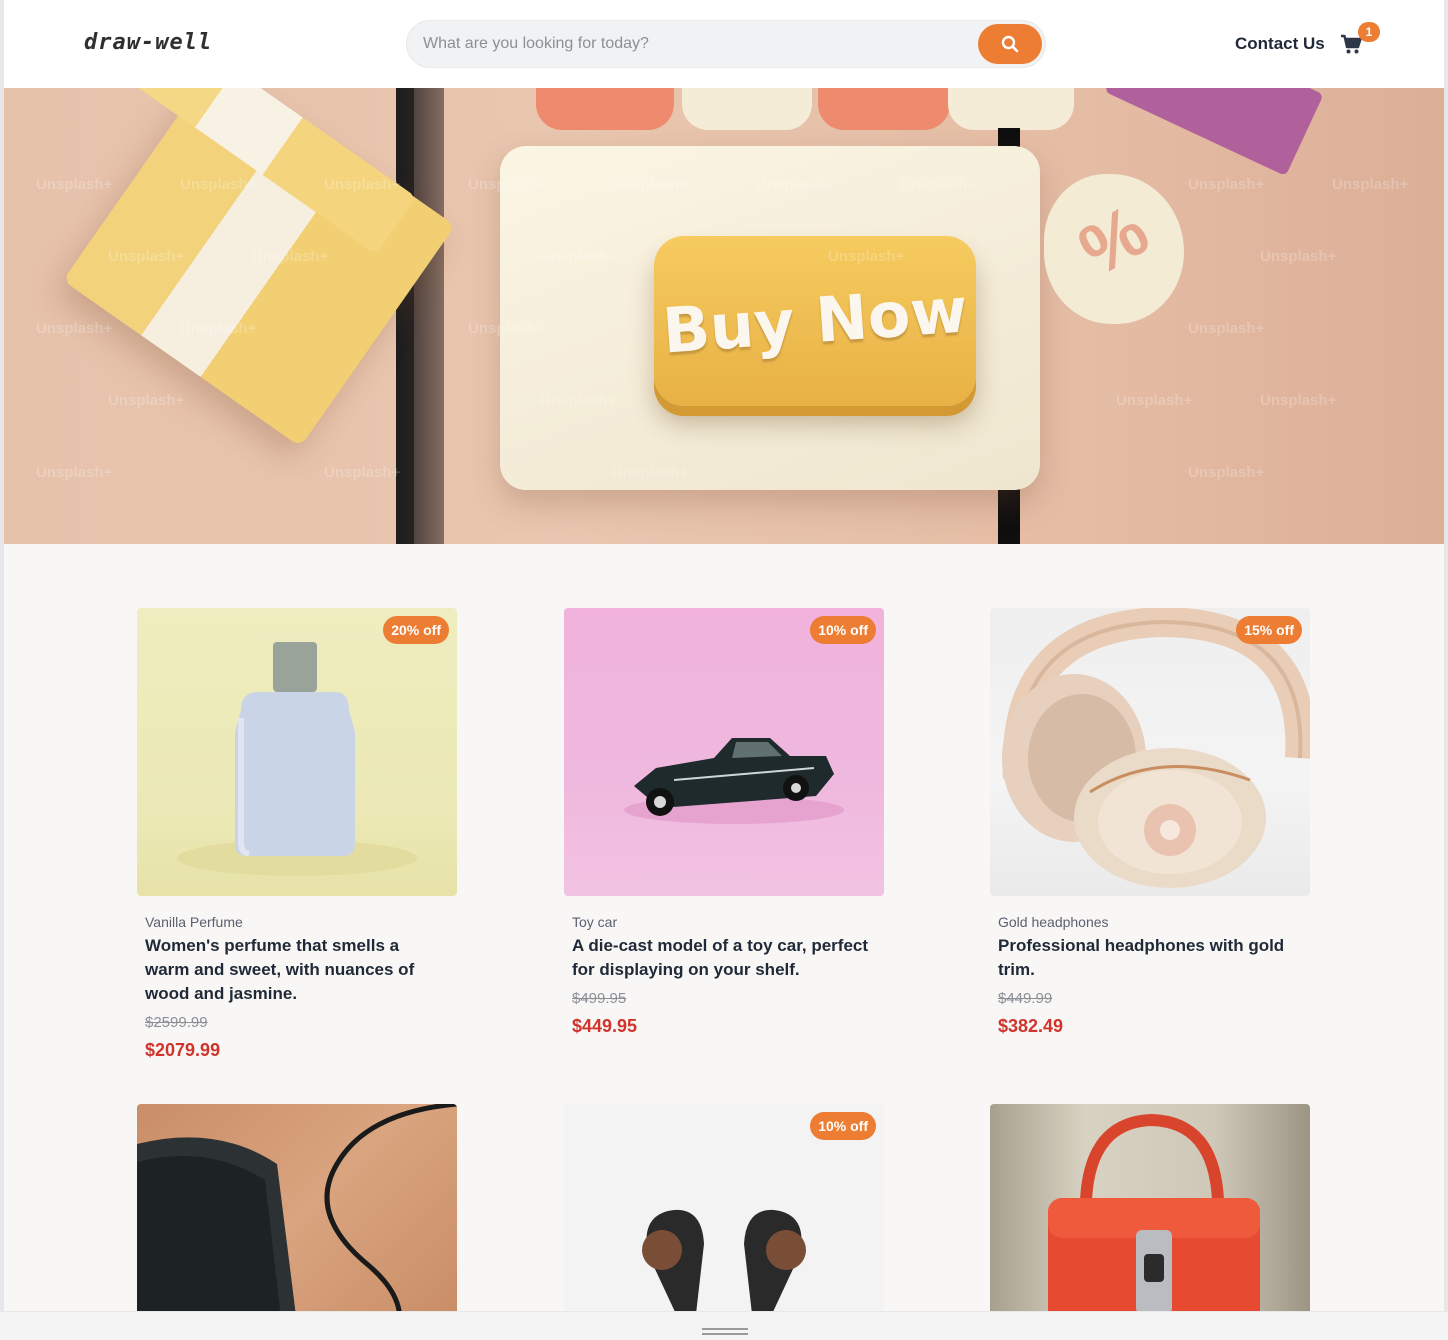 This screenshot has height=1340, width=1448. I want to click on search-bar, so click(726, 44).